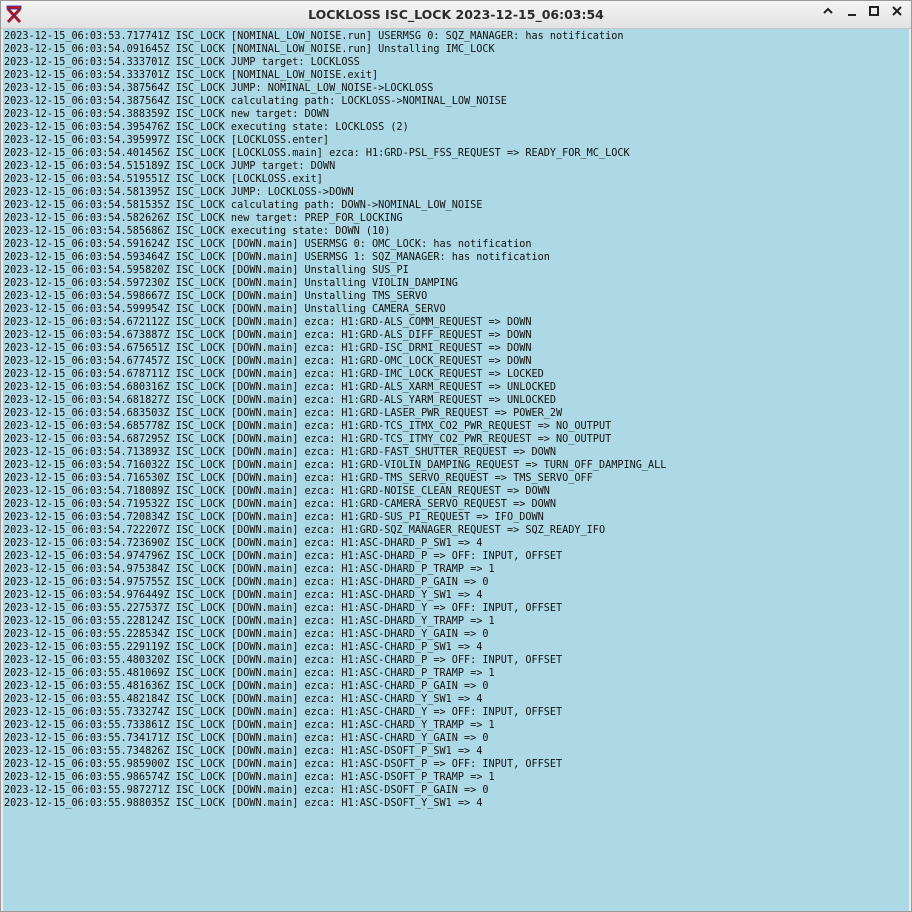 The width and height of the screenshot is (912, 912). I want to click on title-bar: LOCKLOSS ISC_LOCK 2023-12-15_06:03:54, so click(456, 15).